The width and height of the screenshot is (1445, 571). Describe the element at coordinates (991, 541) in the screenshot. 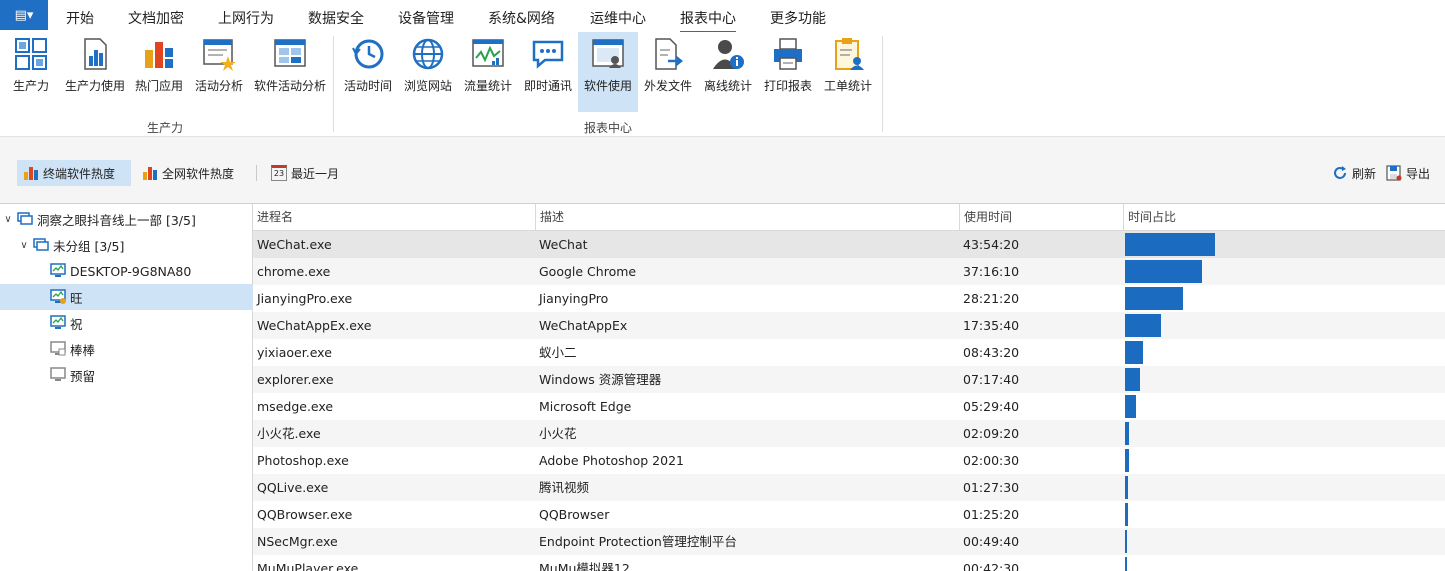

I see `cell-usage-time: 00:49:40` at that location.